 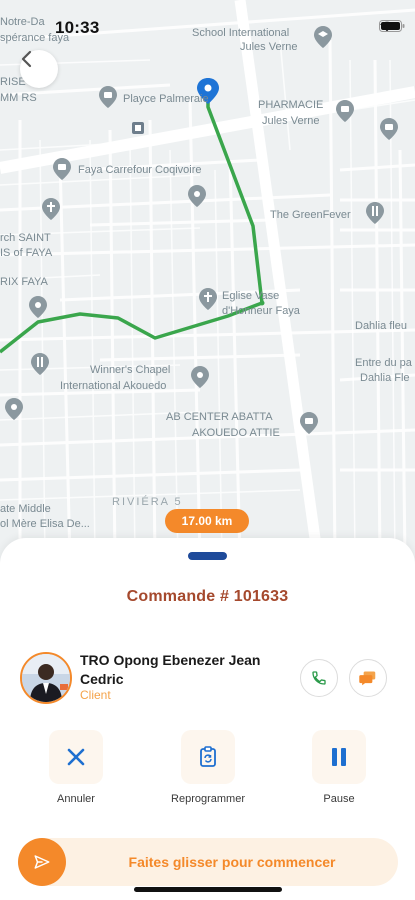 What do you see at coordinates (208, 799) in the screenshot?
I see `reschedule-label: Reprogrammer` at bounding box center [208, 799].